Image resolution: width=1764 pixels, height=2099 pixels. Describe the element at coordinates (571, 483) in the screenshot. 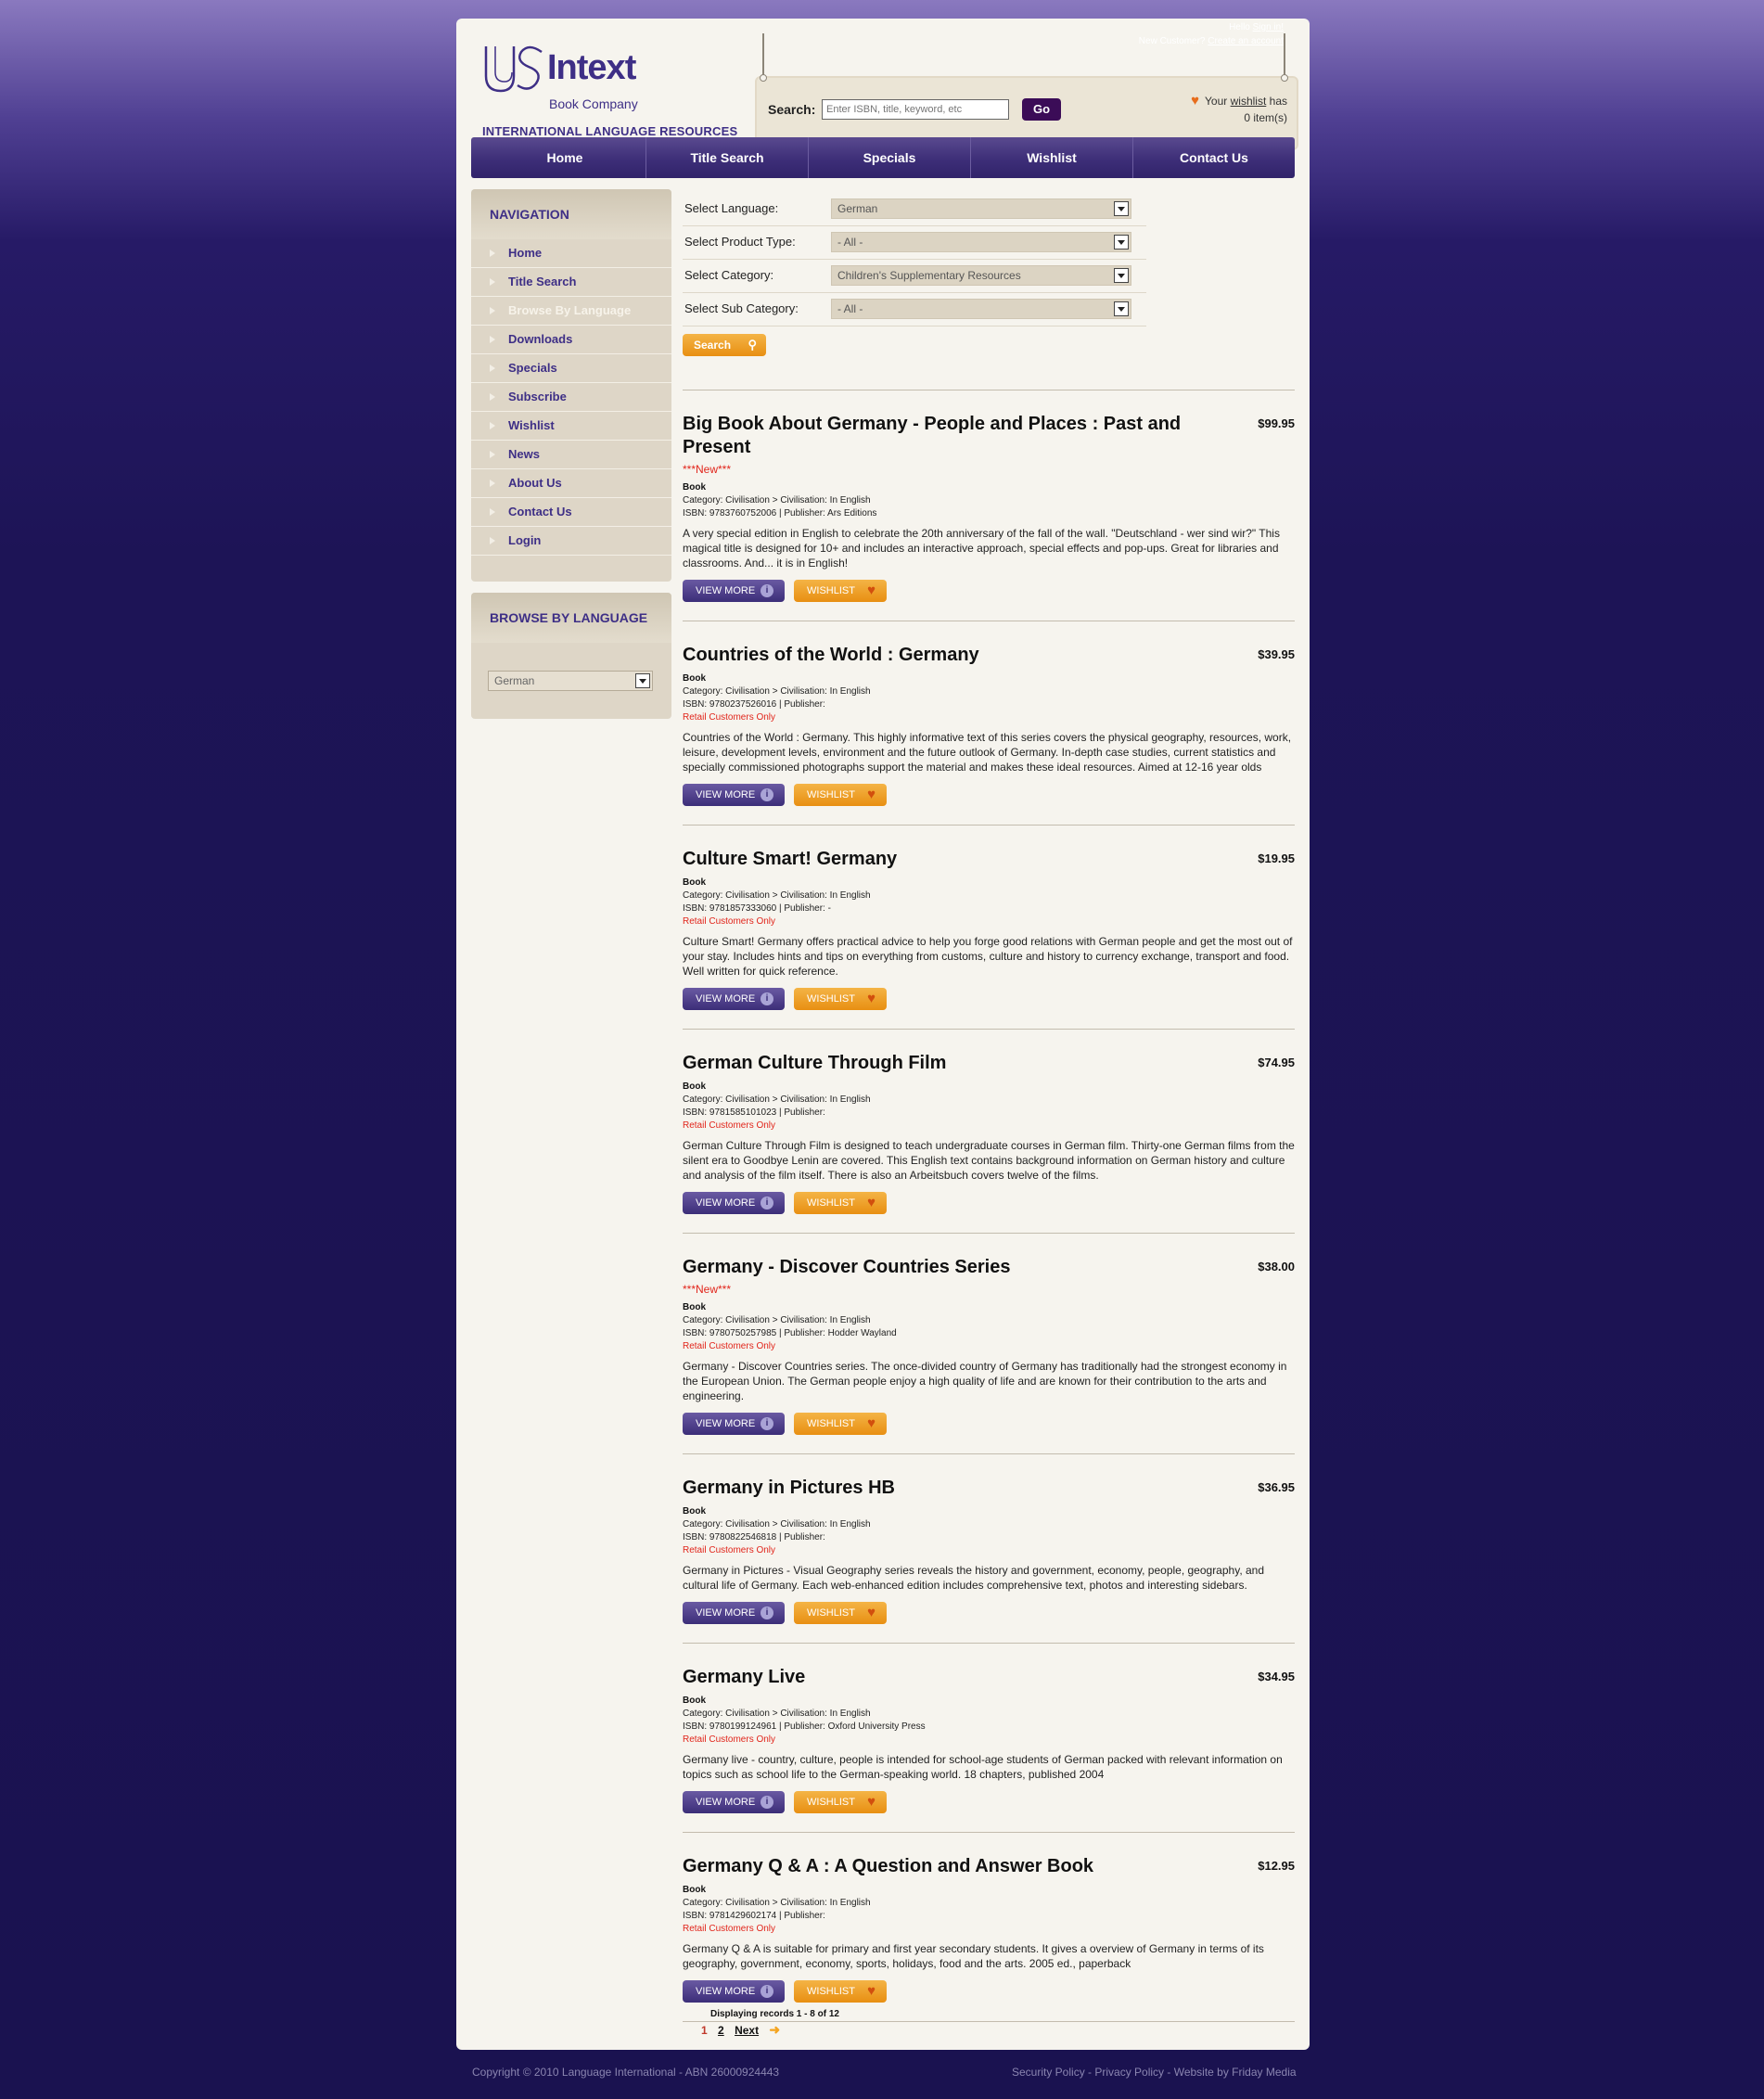

I see `sidebar-item-about-us: About Us` at that location.